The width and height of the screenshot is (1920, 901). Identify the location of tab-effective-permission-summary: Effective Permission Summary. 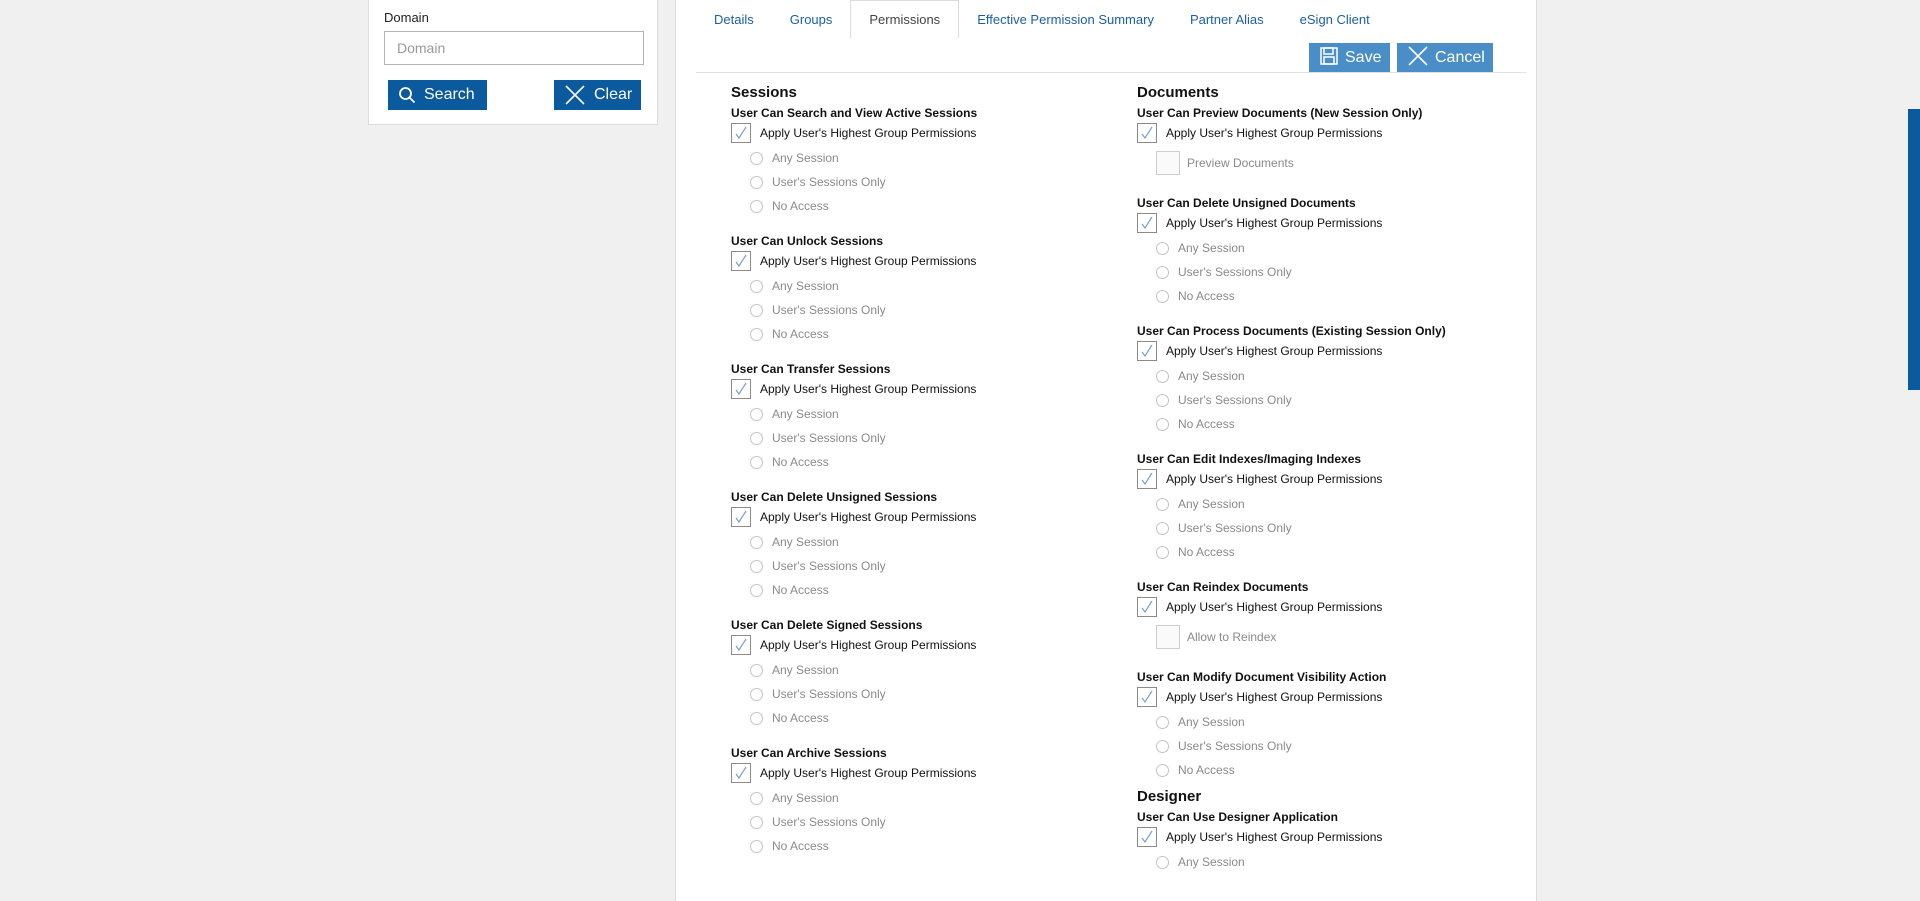
(1065, 19).